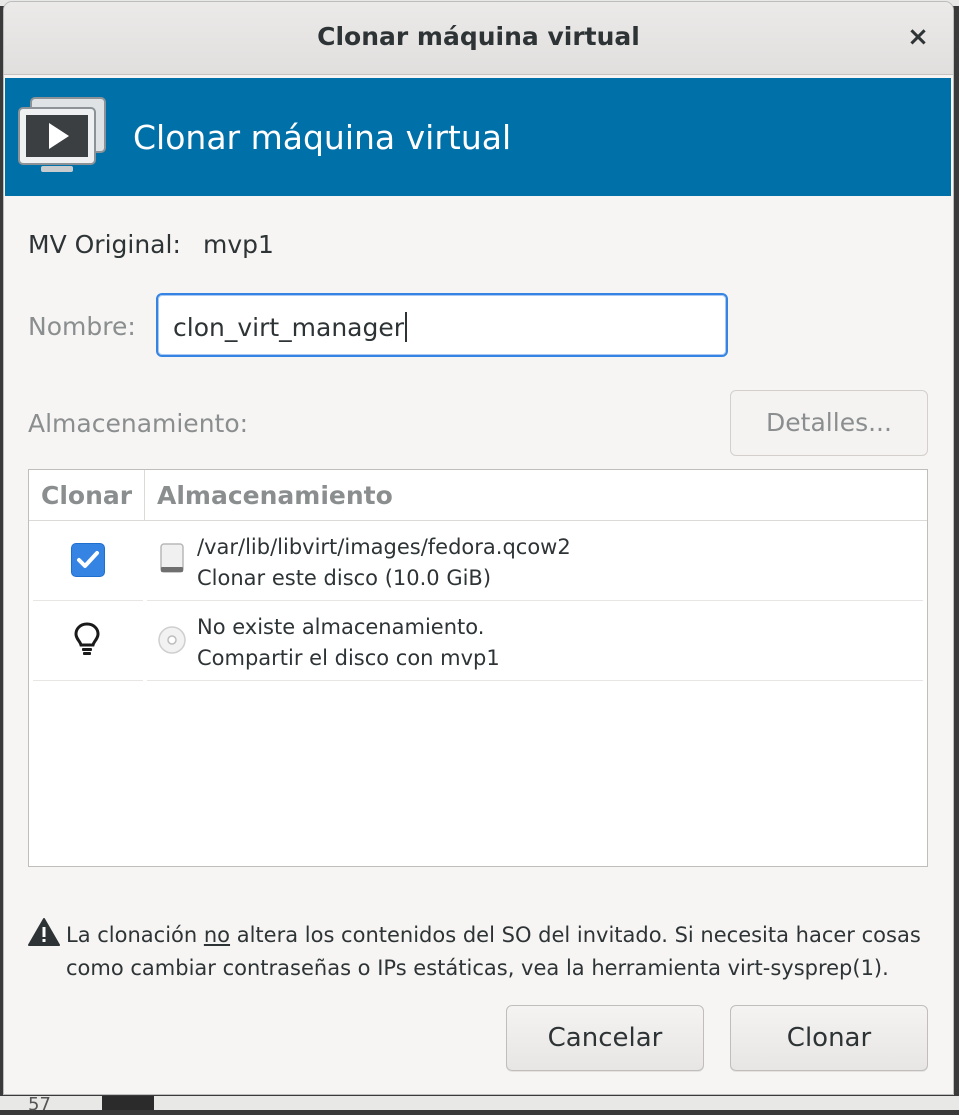 The image size is (959, 1115). Describe the element at coordinates (322, 137) in the screenshot. I see `banner-title: Clonar máquina virtual` at that location.